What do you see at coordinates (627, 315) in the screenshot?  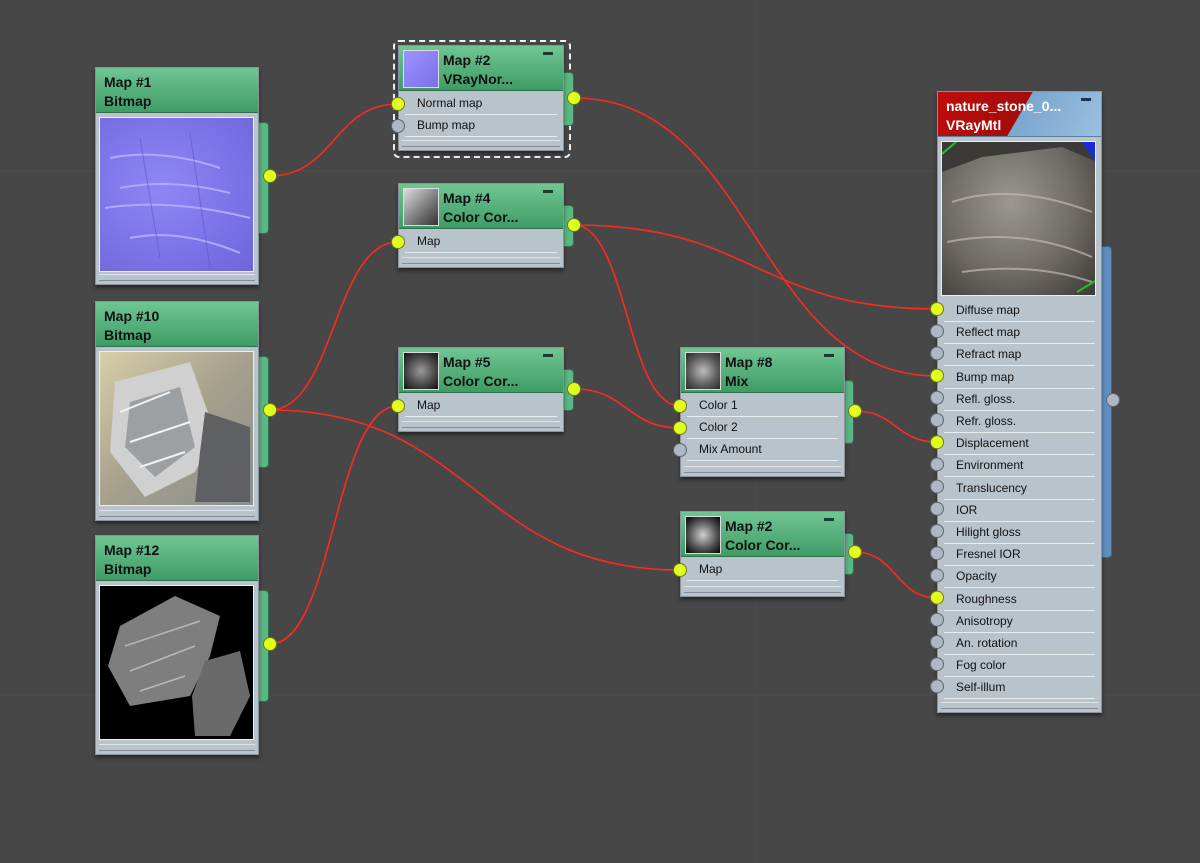 I see `wire-cc4-to-mix-color1` at bounding box center [627, 315].